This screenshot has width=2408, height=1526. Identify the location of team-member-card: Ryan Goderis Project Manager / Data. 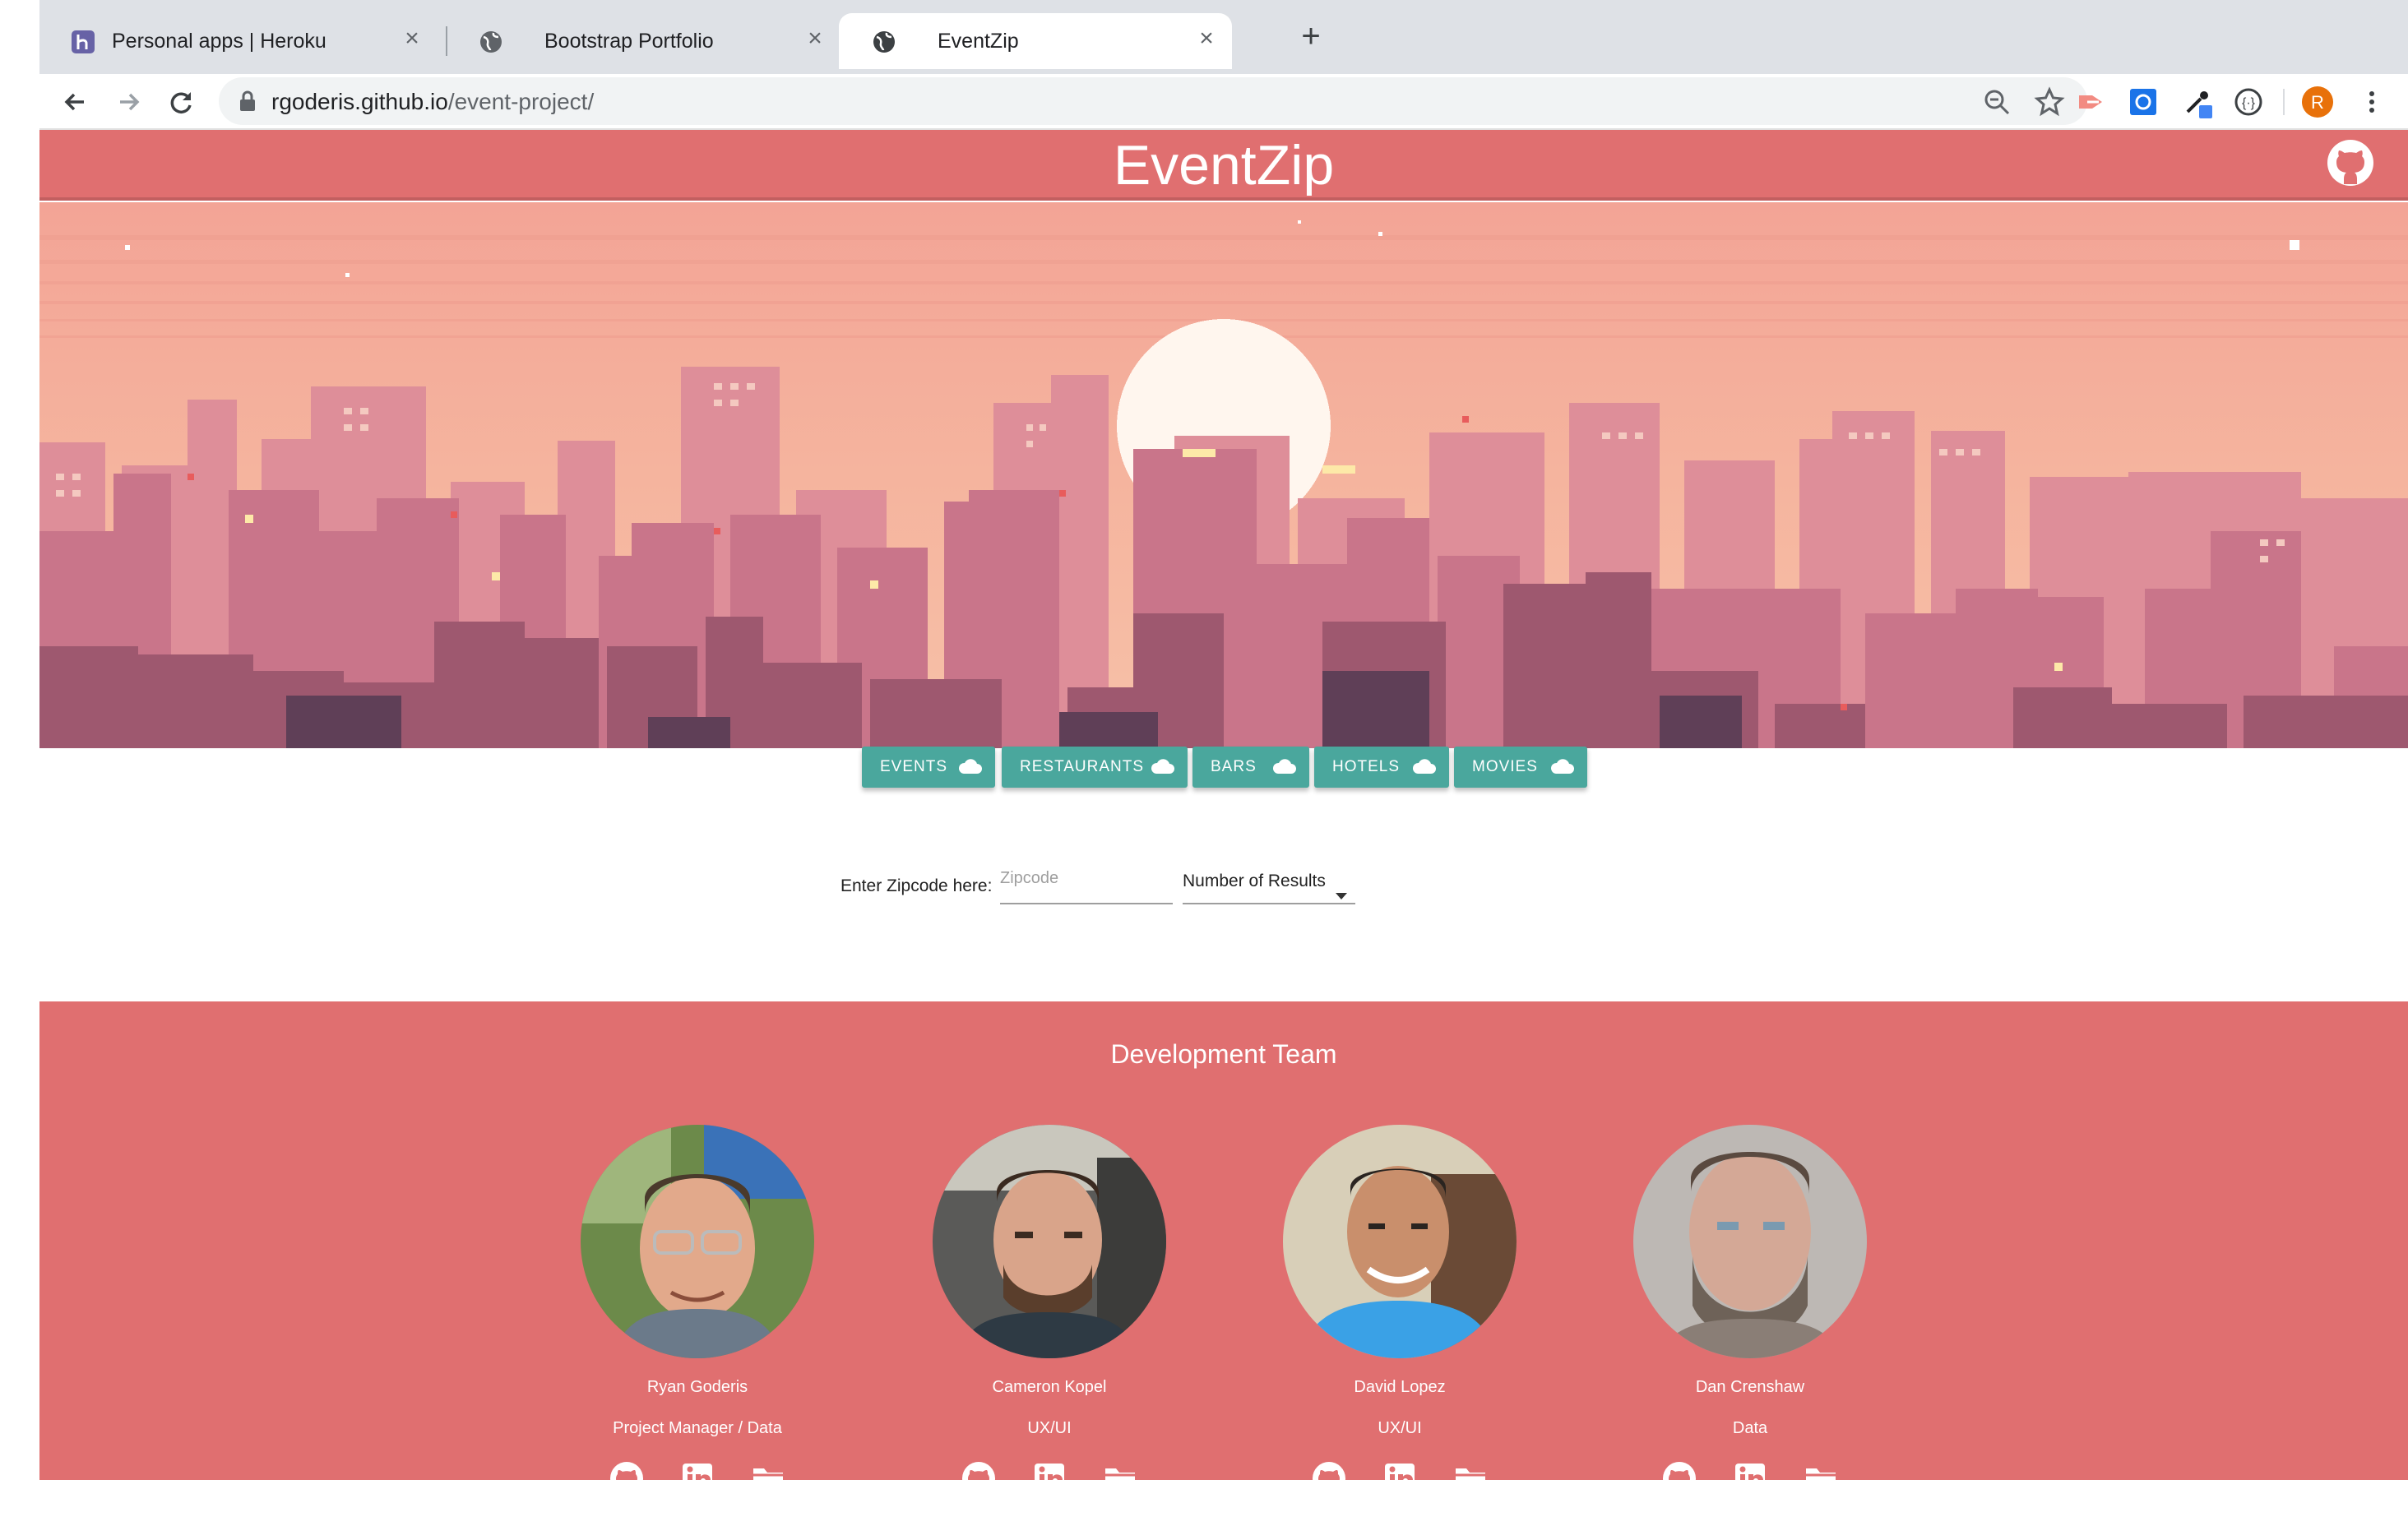
(697, 1302).